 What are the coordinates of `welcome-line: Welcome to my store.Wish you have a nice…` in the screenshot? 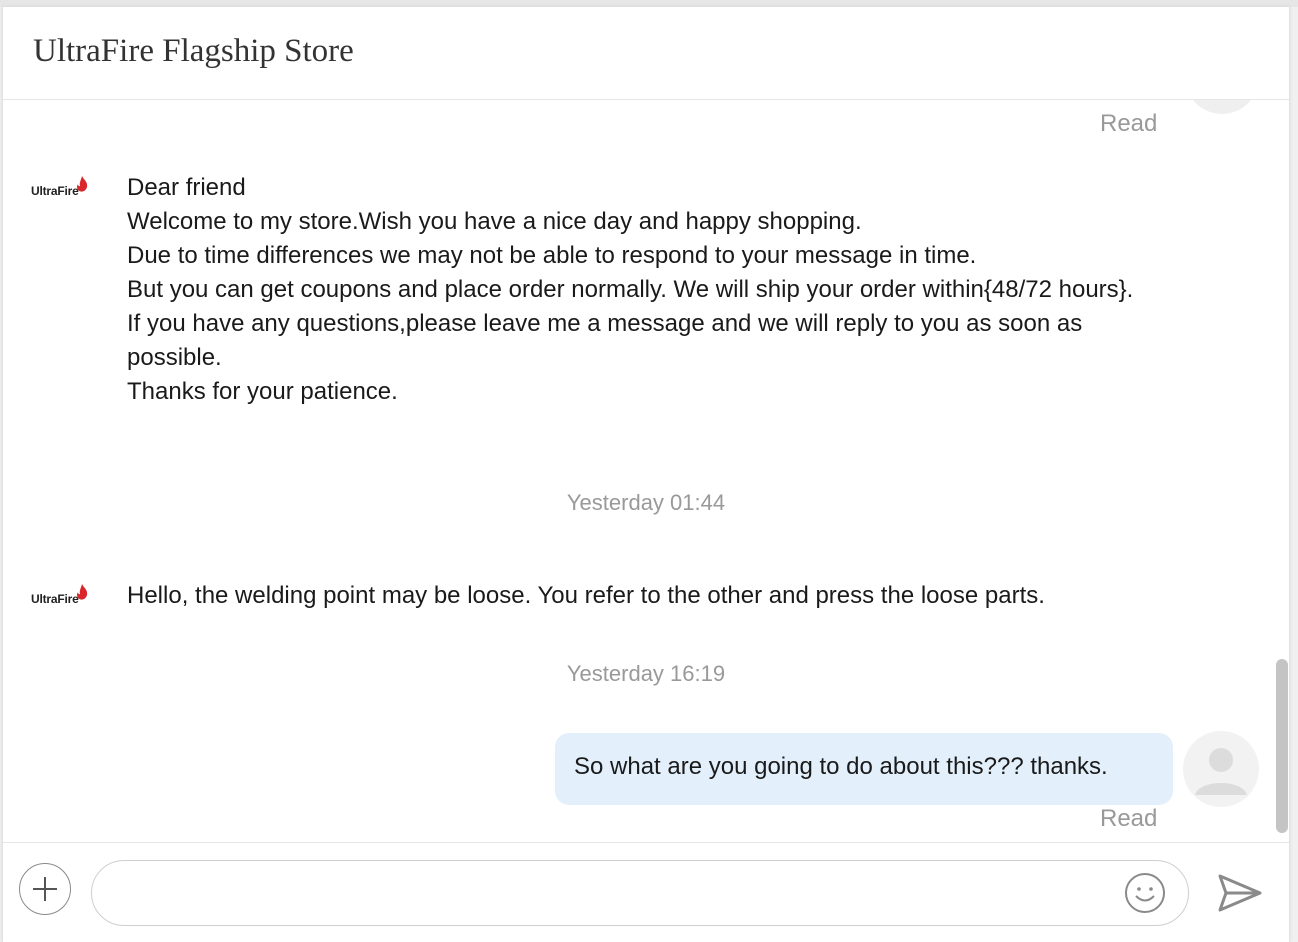 It's located at (494, 221).